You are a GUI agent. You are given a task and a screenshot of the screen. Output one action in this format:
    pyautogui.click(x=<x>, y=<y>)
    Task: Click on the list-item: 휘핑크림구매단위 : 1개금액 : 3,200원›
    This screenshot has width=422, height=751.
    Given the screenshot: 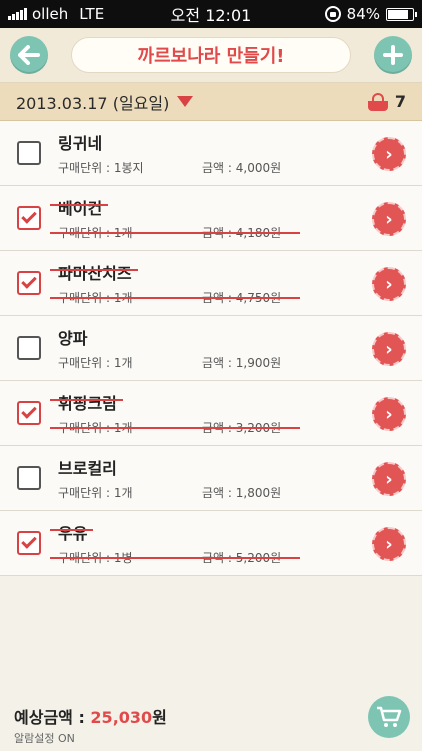 What is the action you would take?
    pyautogui.click(x=211, y=413)
    